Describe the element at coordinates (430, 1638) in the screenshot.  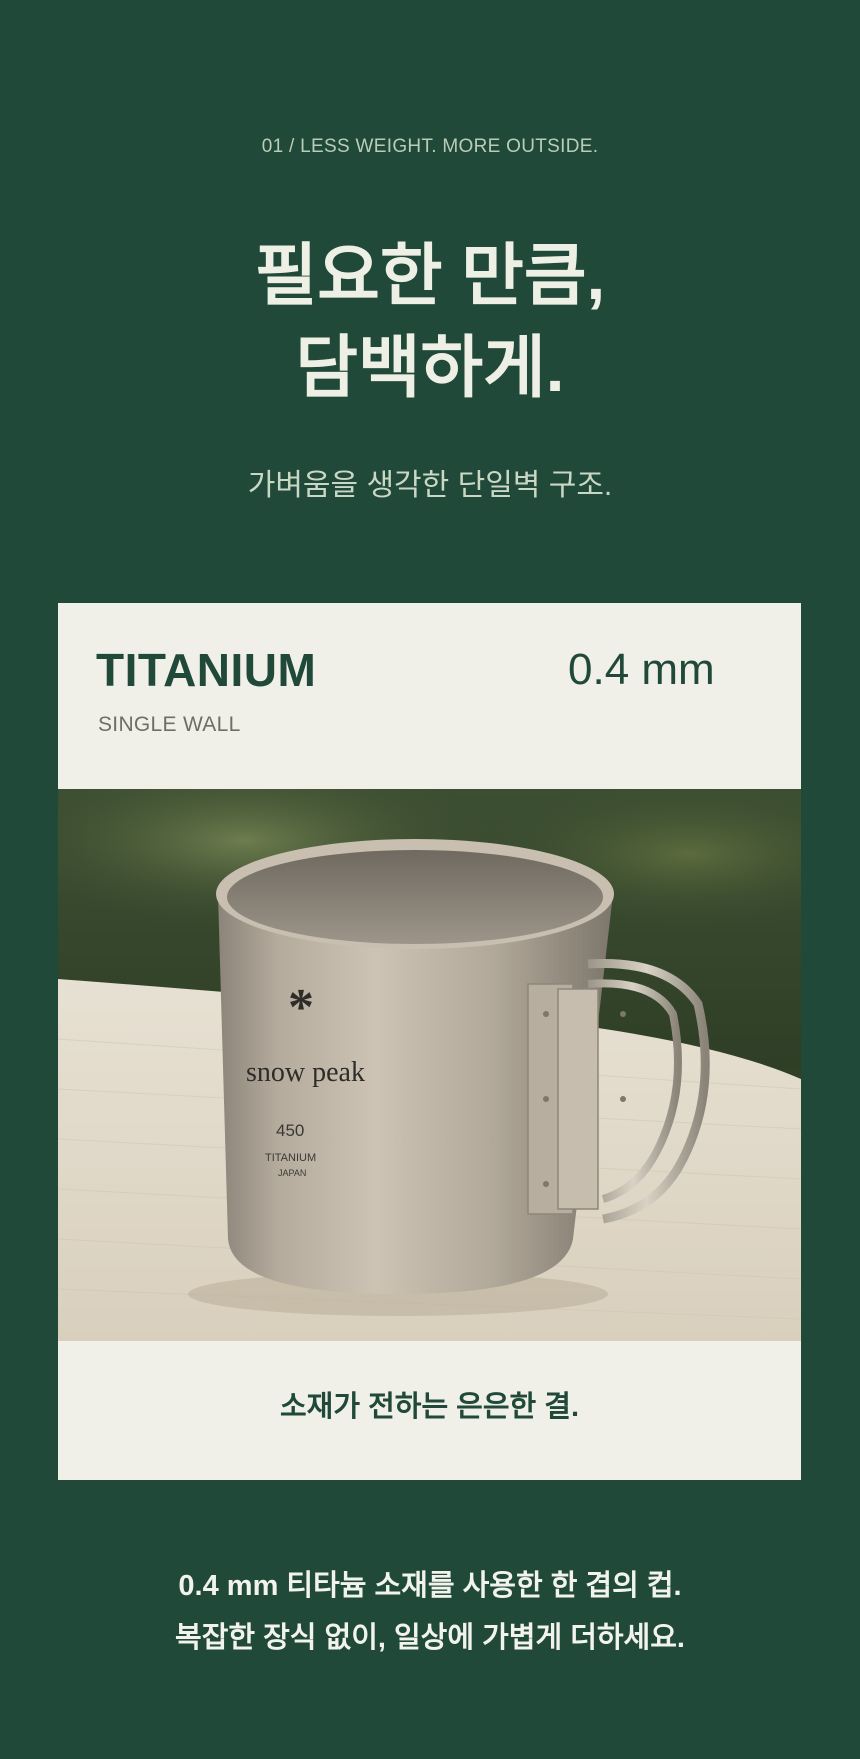
I see `footer-line-2: 복잡한 장식 없이, 일상에 가볍게 더하세요.` at that location.